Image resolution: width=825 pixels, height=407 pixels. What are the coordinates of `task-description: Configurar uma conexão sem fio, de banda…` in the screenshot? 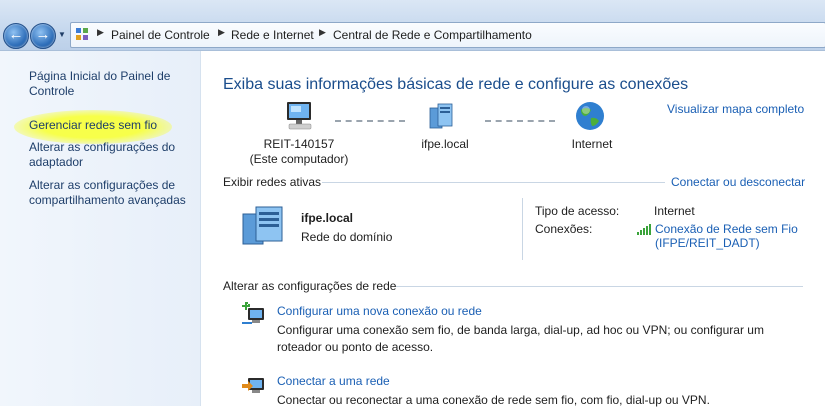 It's located at (520, 330).